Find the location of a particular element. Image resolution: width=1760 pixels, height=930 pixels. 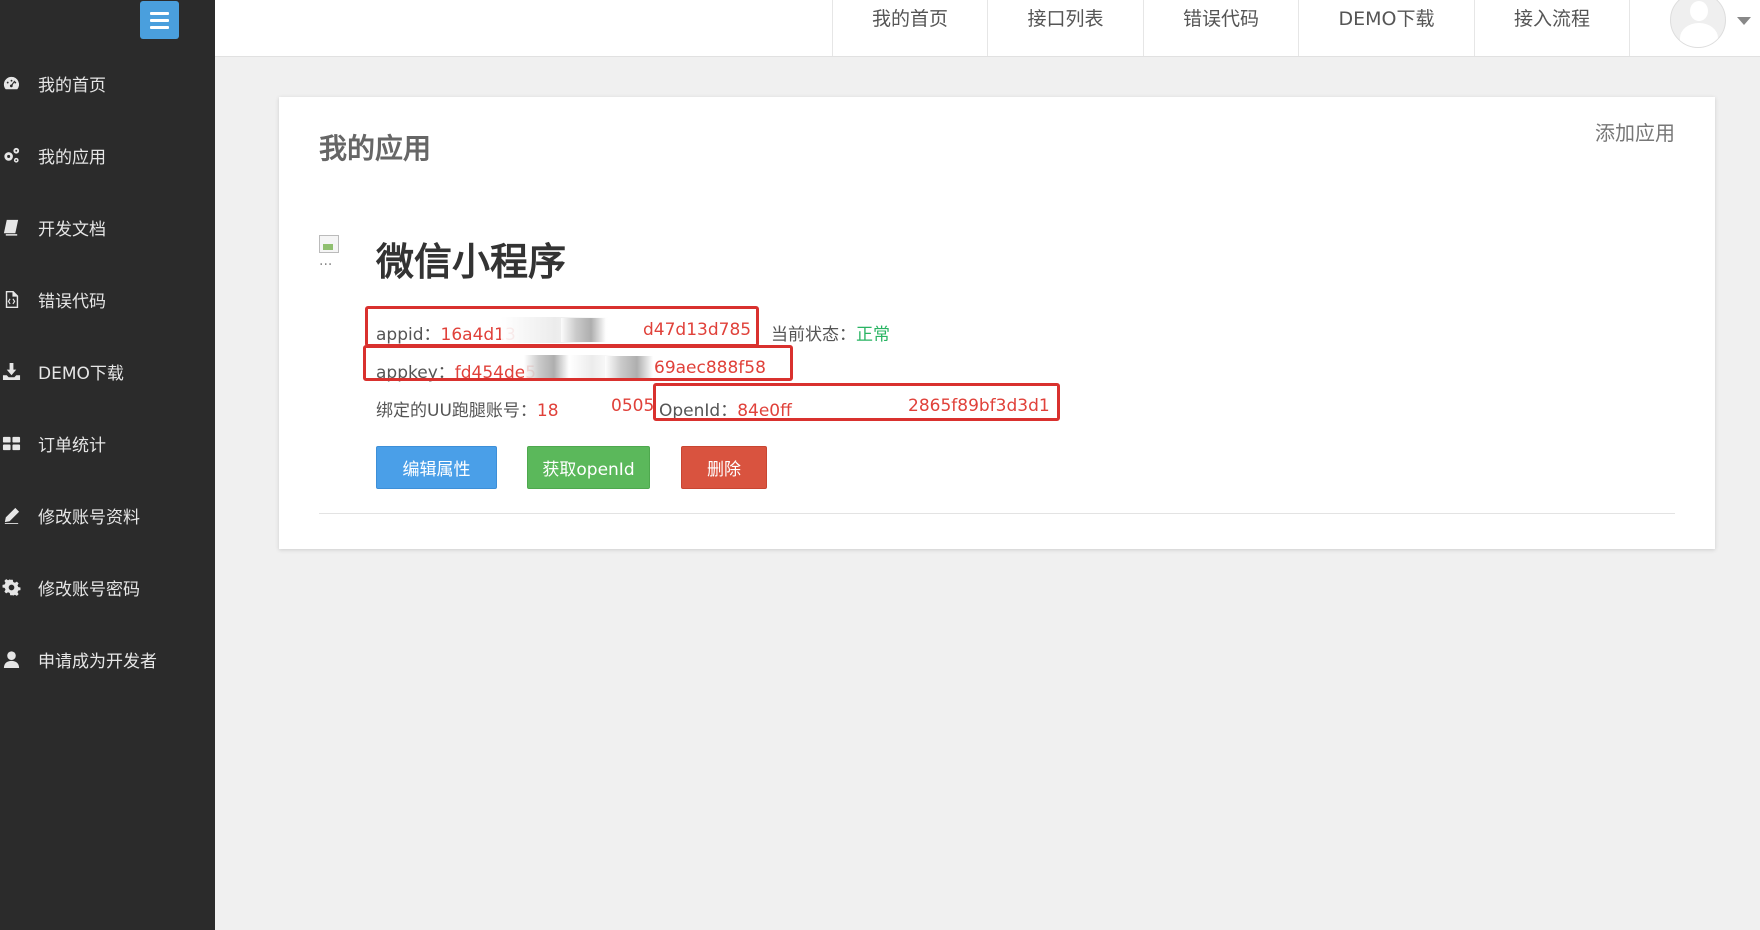

sidebar-item-label: 修改账号资料 is located at coordinates (89, 517).